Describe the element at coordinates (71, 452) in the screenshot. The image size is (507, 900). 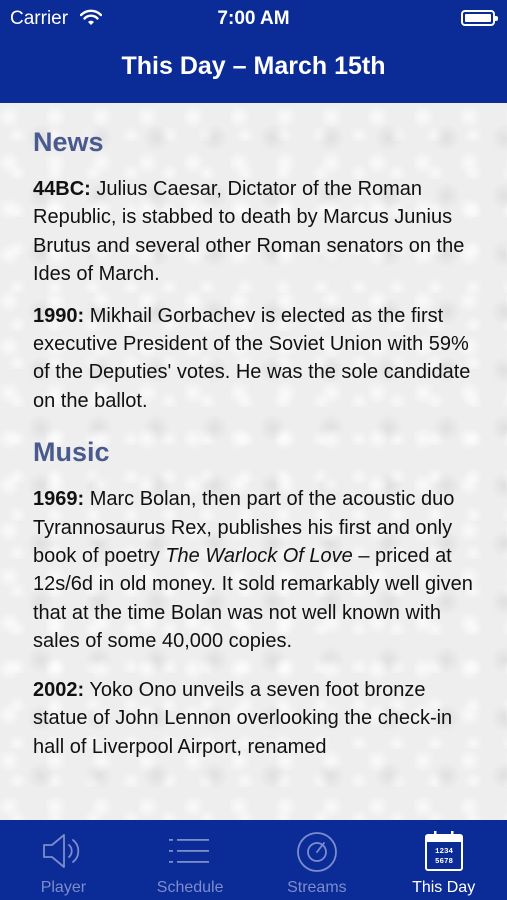
I see `section-title-music: Music` at that location.